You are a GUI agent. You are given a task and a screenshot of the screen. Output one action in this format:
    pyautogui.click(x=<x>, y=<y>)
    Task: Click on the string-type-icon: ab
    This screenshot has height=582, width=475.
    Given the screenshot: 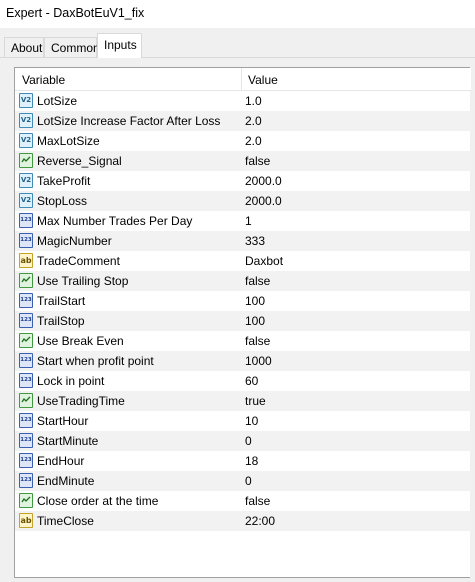 What is the action you would take?
    pyautogui.click(x=26, y=260)
    